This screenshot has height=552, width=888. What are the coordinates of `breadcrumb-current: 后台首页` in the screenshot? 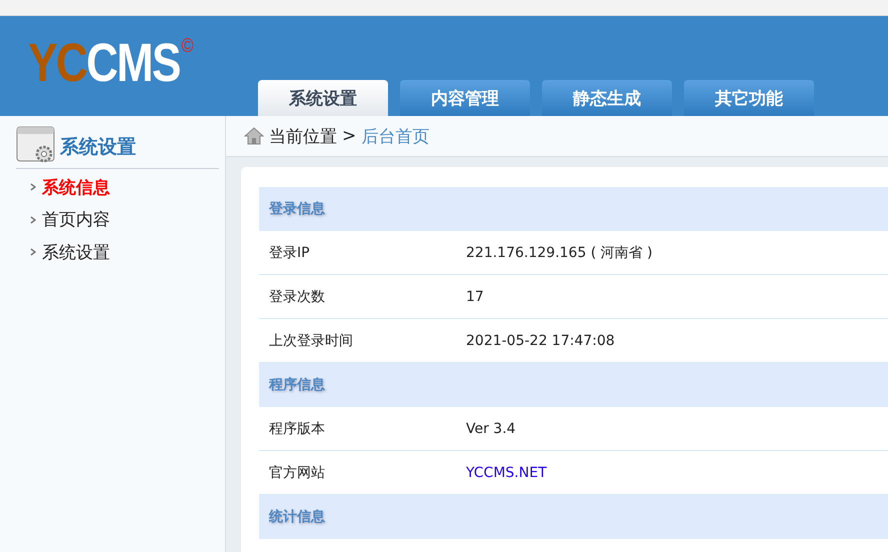 It's located at (395, 137).